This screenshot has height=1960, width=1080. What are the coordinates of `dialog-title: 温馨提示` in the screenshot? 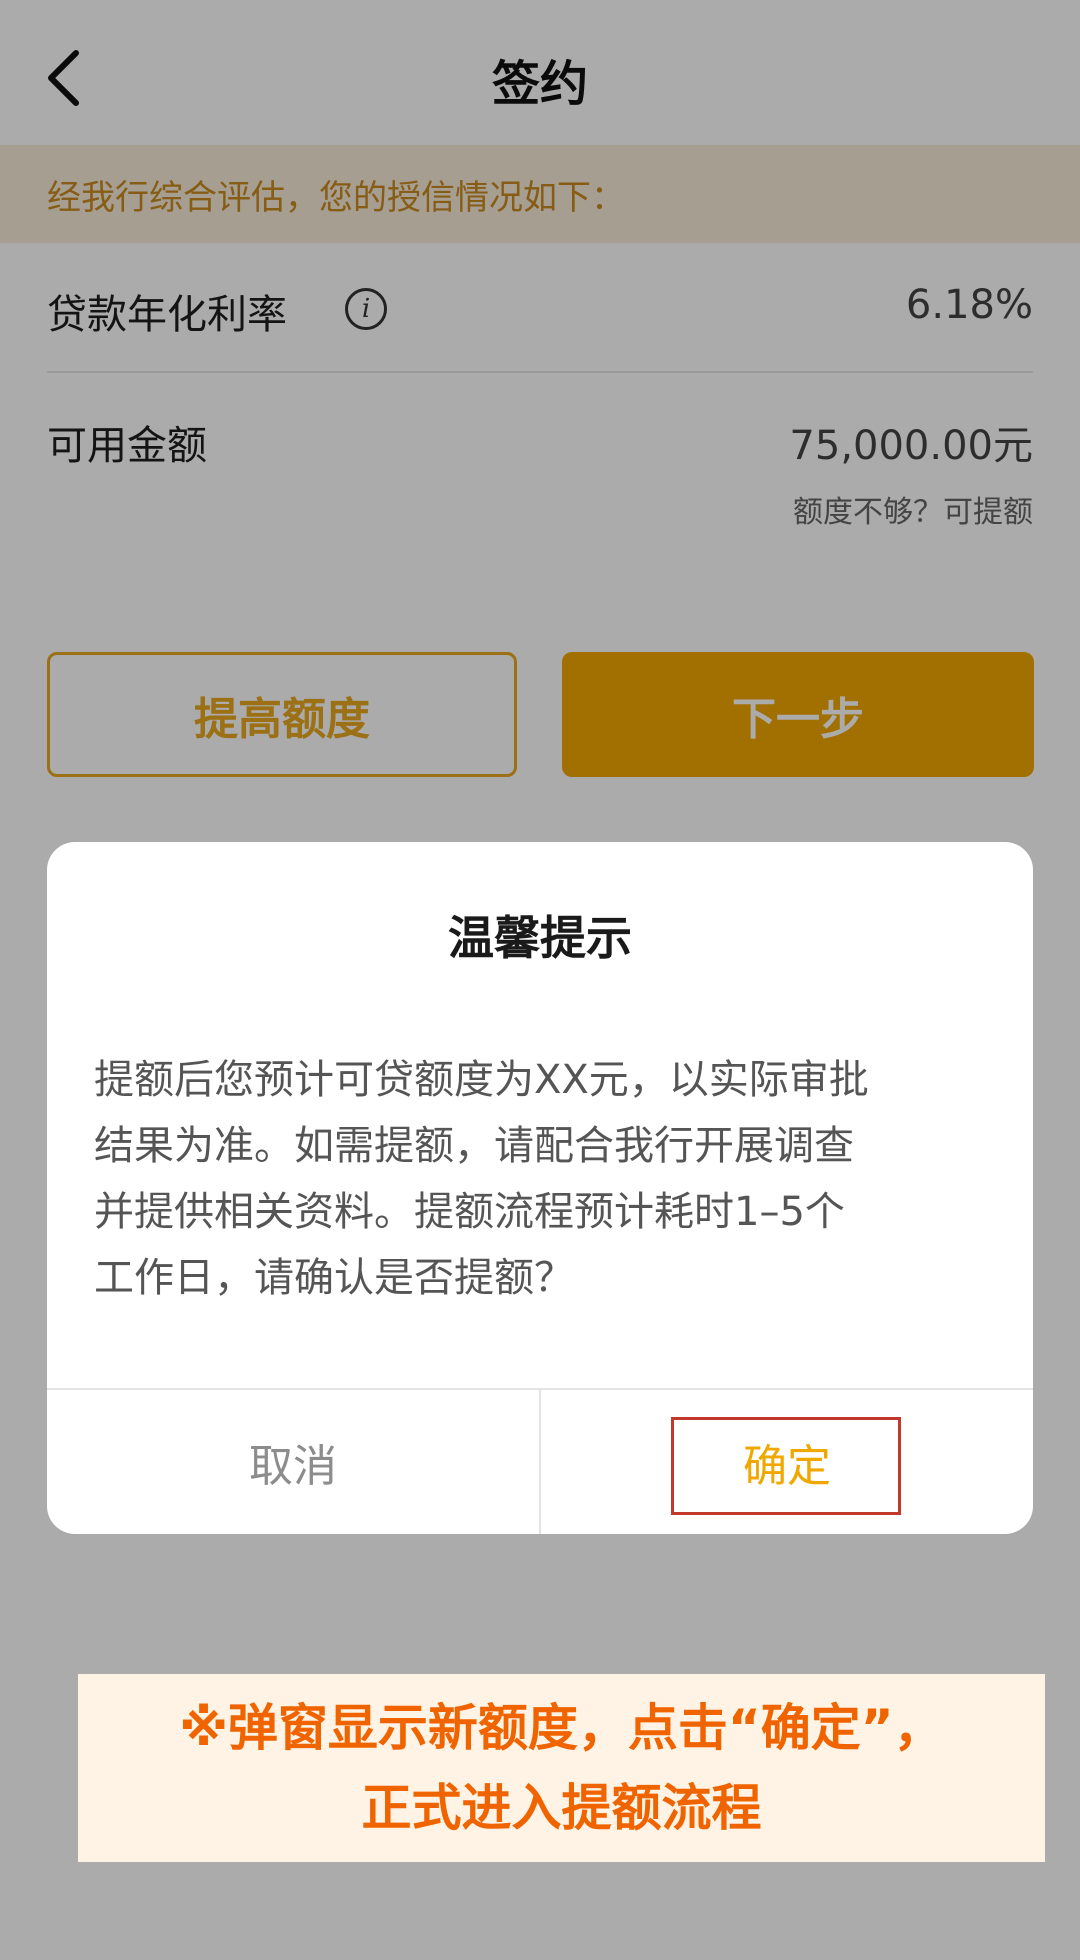 It's located at (540, 938).